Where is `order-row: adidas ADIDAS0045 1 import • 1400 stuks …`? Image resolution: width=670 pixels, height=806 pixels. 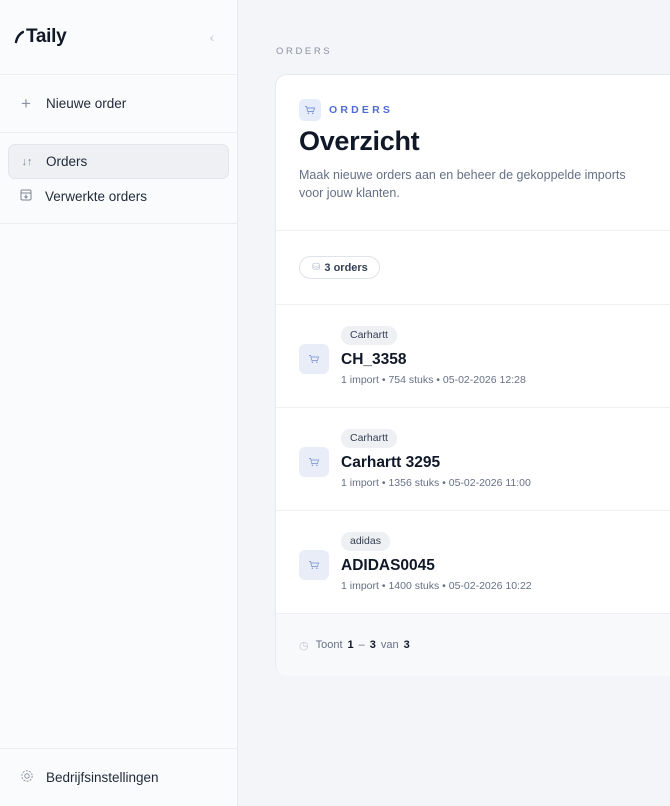 order-row: adidas ADIDAS0045 1 import • 1400 stuks … is located at coordinates (473, 562).